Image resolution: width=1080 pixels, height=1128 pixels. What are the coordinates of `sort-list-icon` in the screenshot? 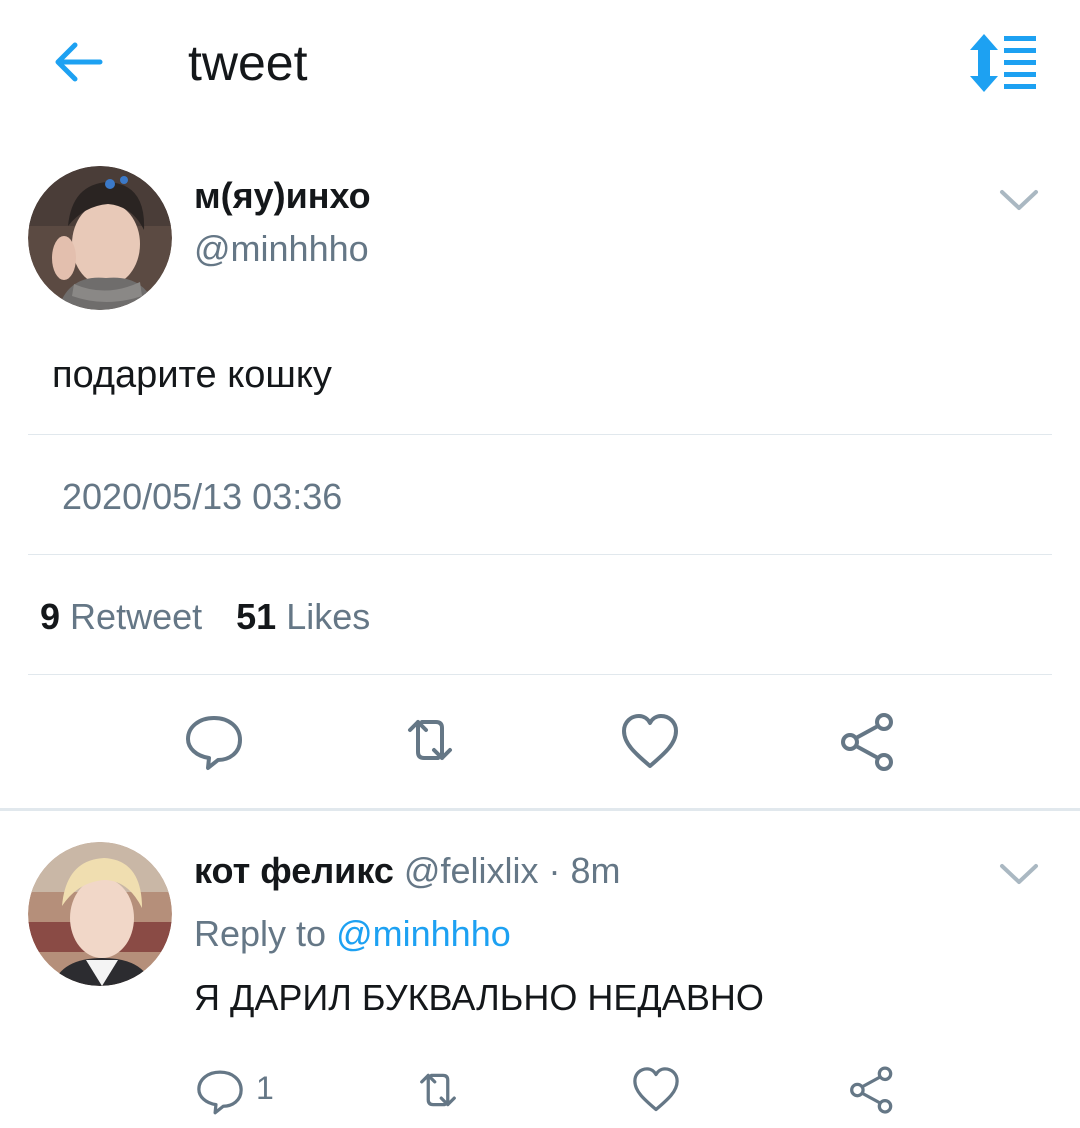 It's located at (1002, 63).